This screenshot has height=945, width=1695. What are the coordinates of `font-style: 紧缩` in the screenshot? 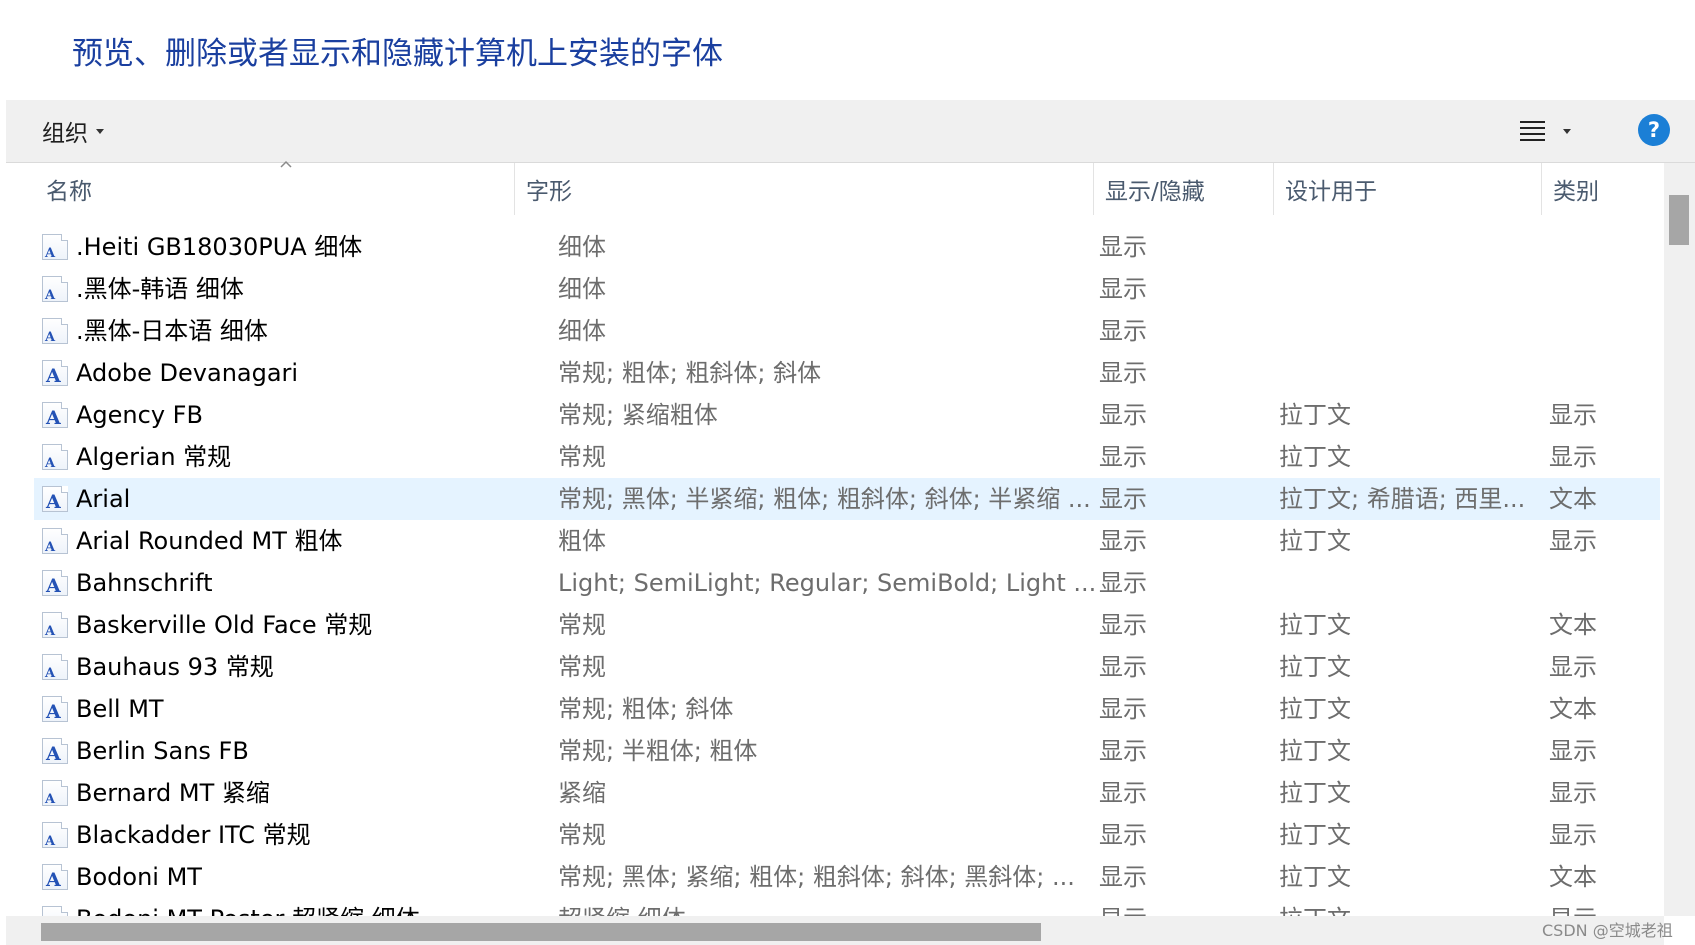 It's located at (582, 793).